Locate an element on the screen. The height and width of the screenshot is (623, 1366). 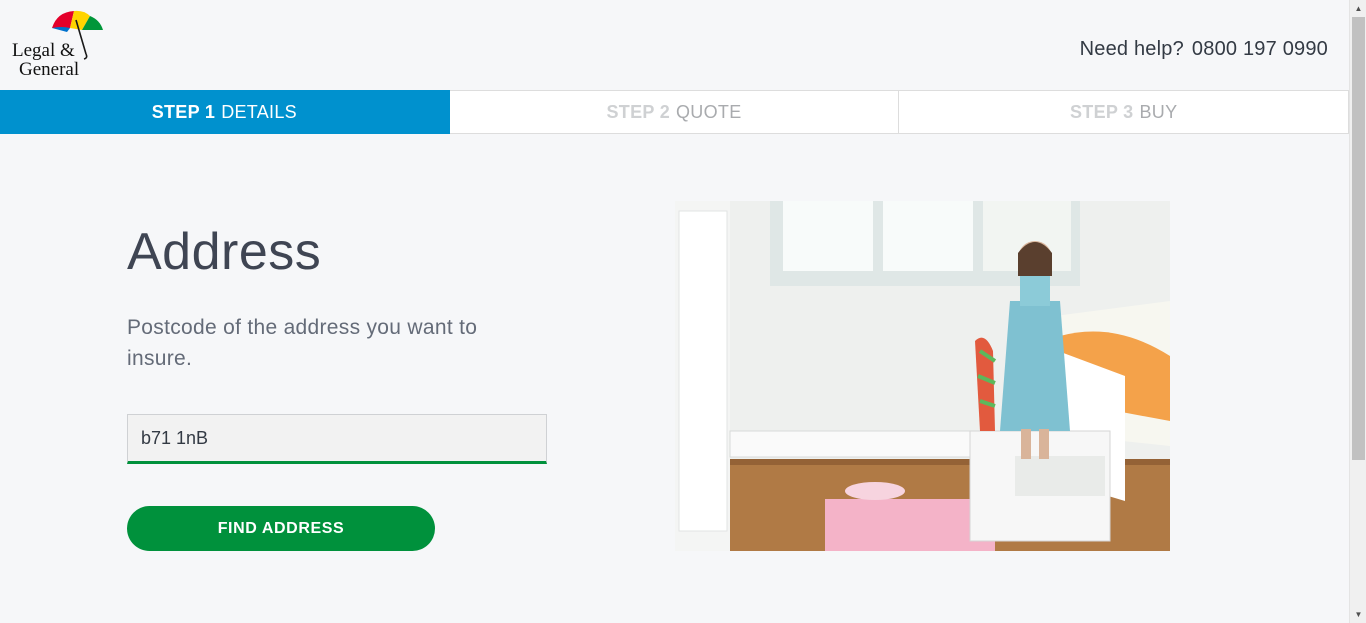
step-details: STEP 1 DETAILS is located at coordinates (225, 112).